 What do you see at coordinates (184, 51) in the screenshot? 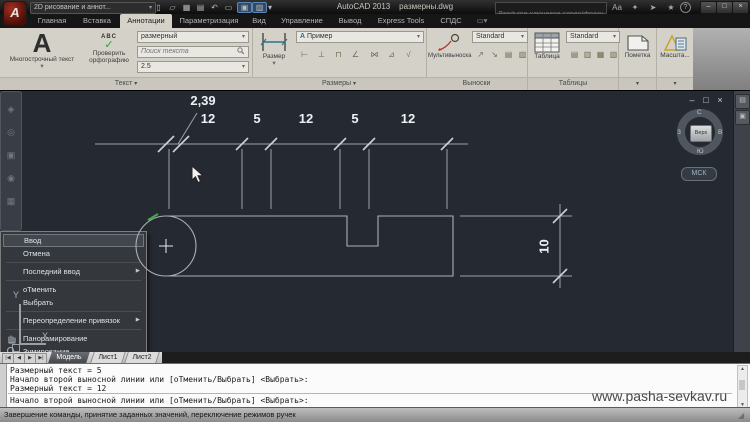
I see `find-text-input` at bounding box center [184, 51].